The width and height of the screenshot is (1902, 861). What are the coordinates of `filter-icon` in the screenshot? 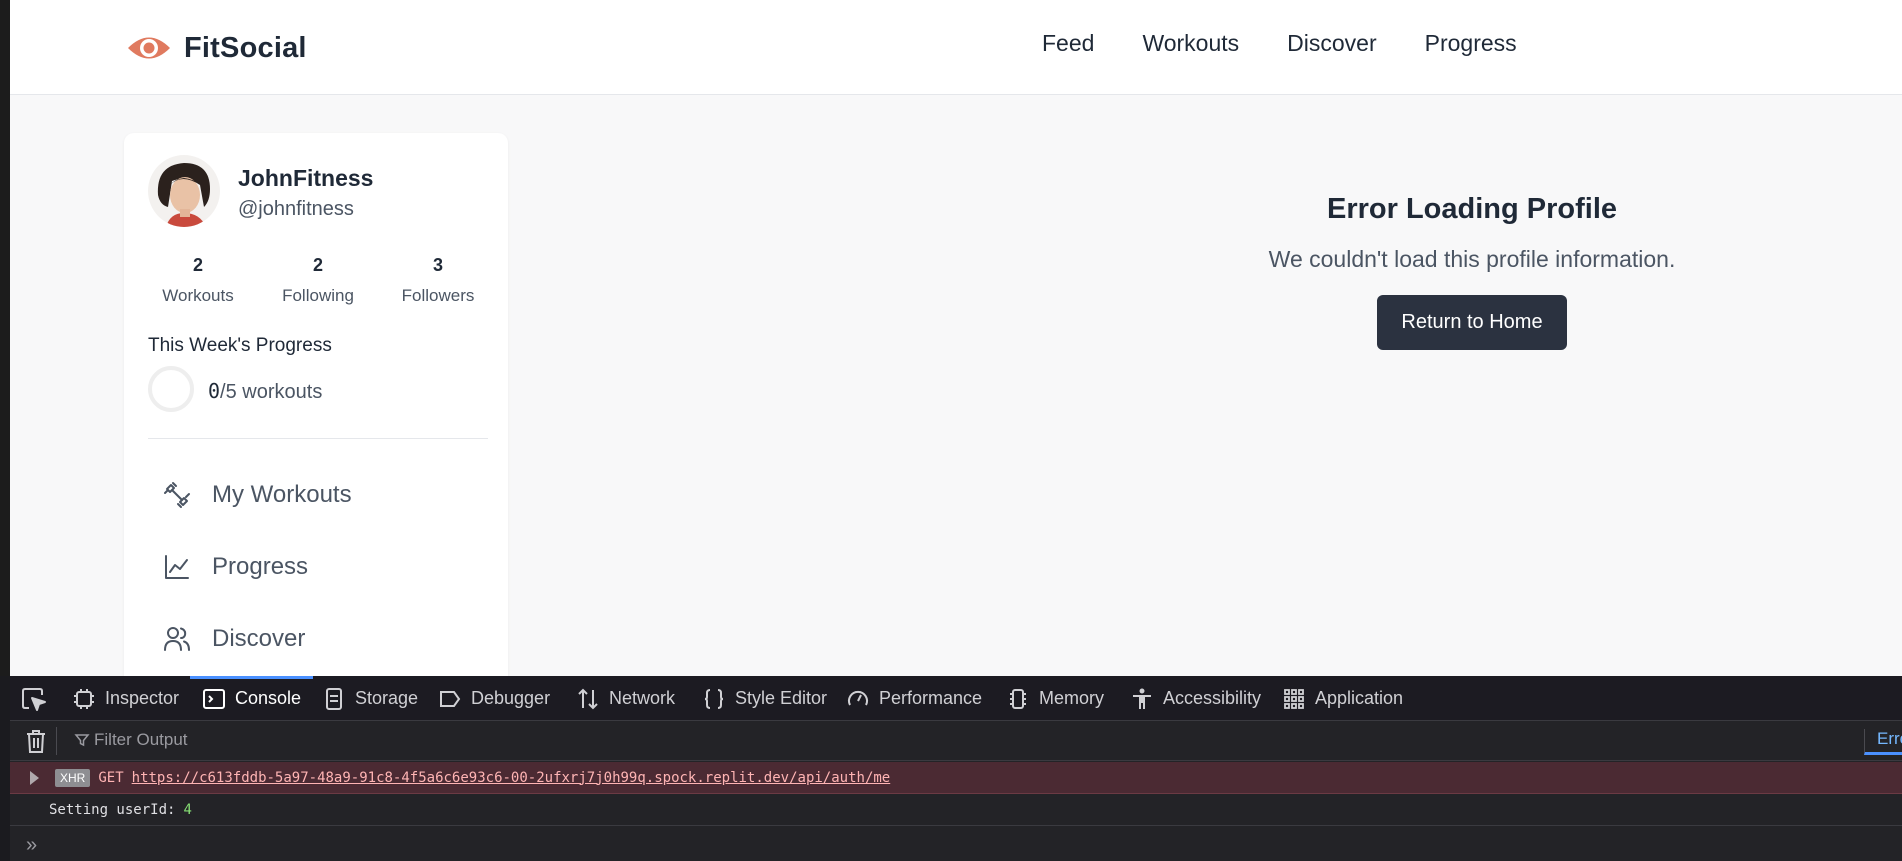 It's located at (82, 740).